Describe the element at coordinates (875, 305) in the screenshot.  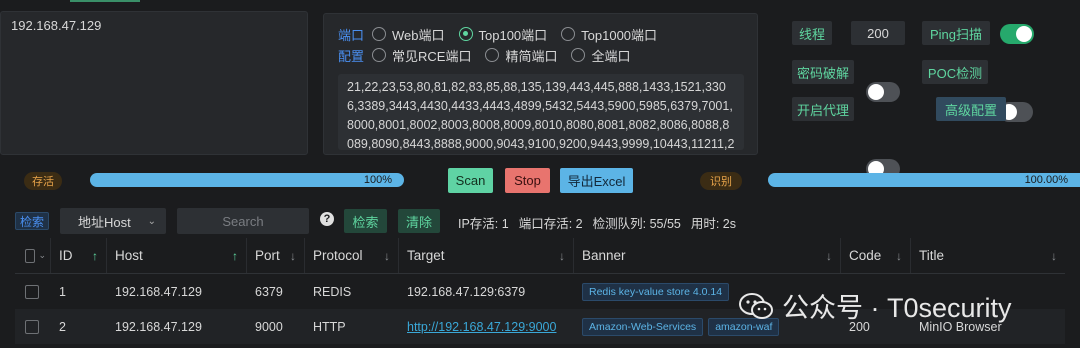
I see `watermark: 公众号 · T0security` at that location.